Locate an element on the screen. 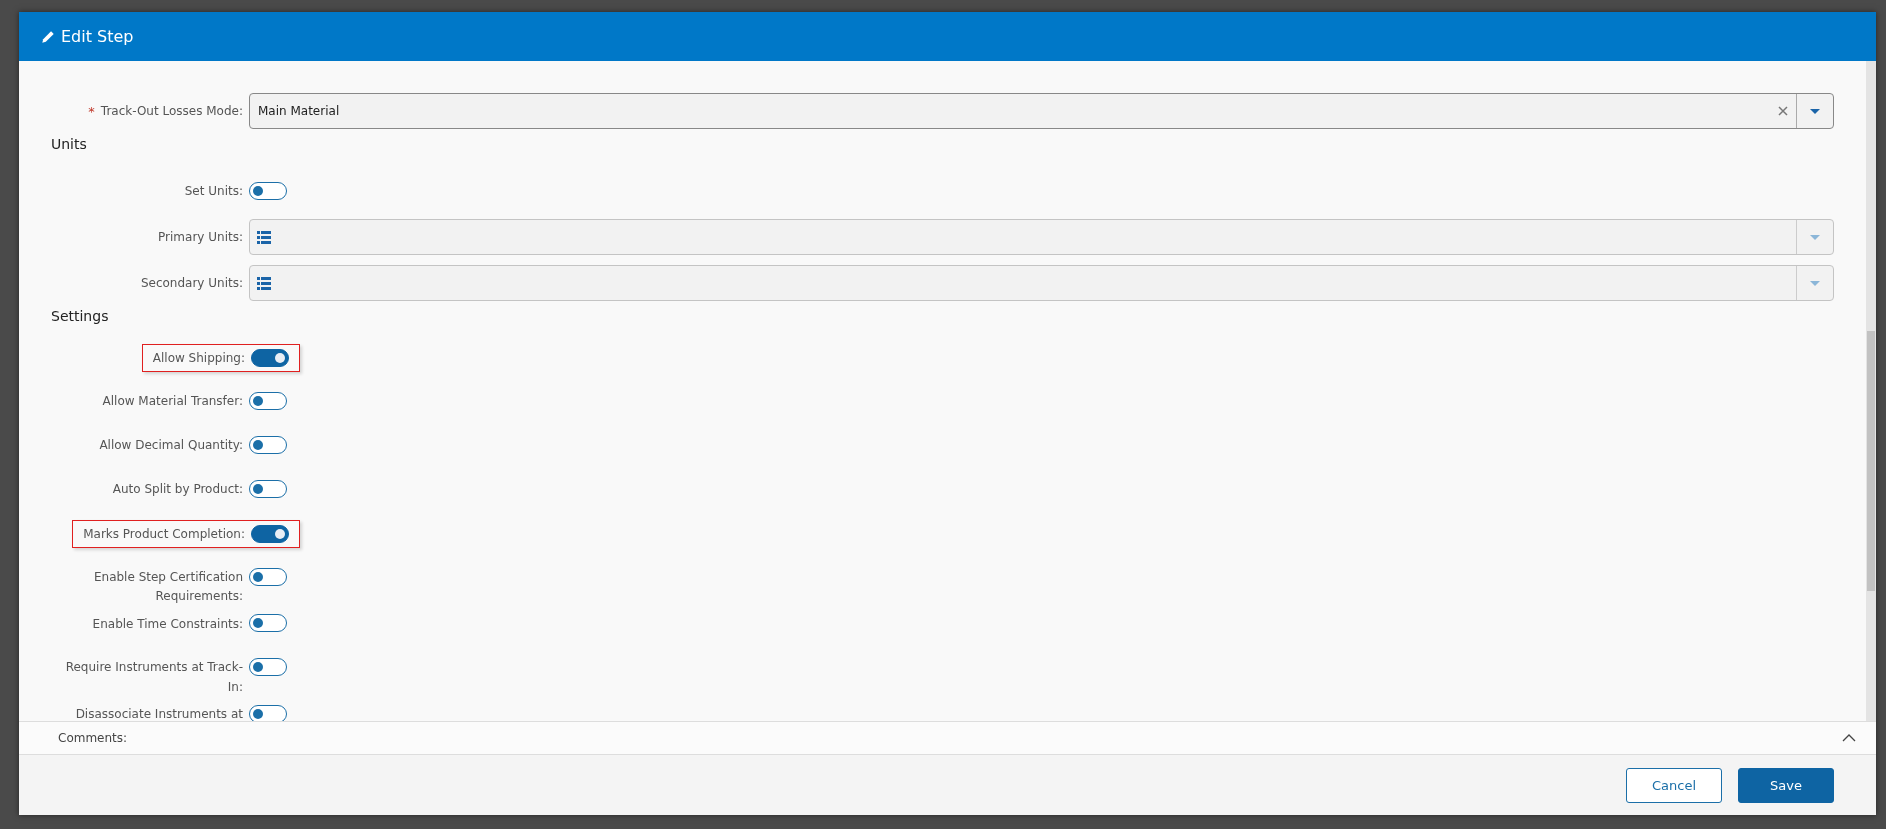  field-label: Track-Out Losses Mode: is located at coordinates (171, 111).